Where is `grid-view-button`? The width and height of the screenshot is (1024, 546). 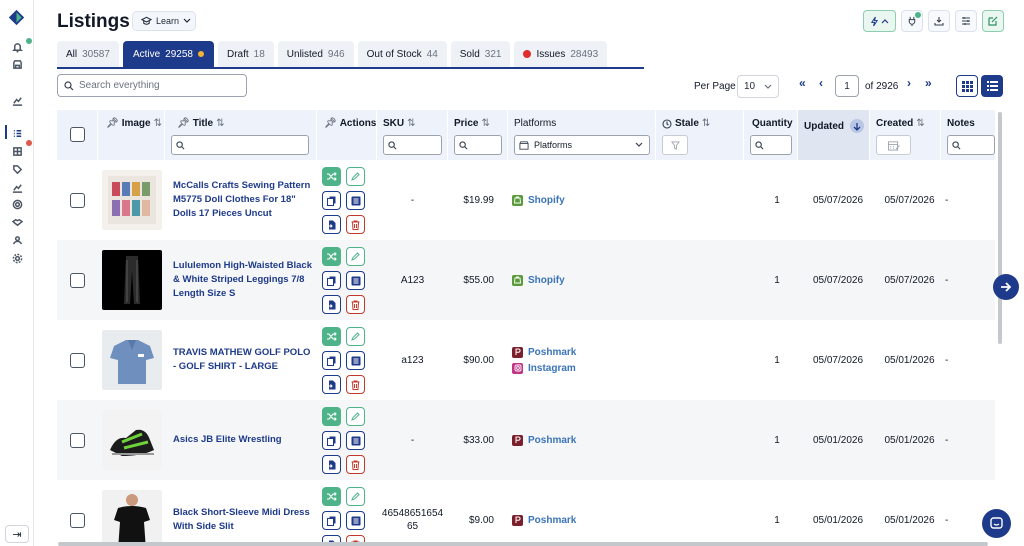 grid-view-button is located at coordinates (967, 86).